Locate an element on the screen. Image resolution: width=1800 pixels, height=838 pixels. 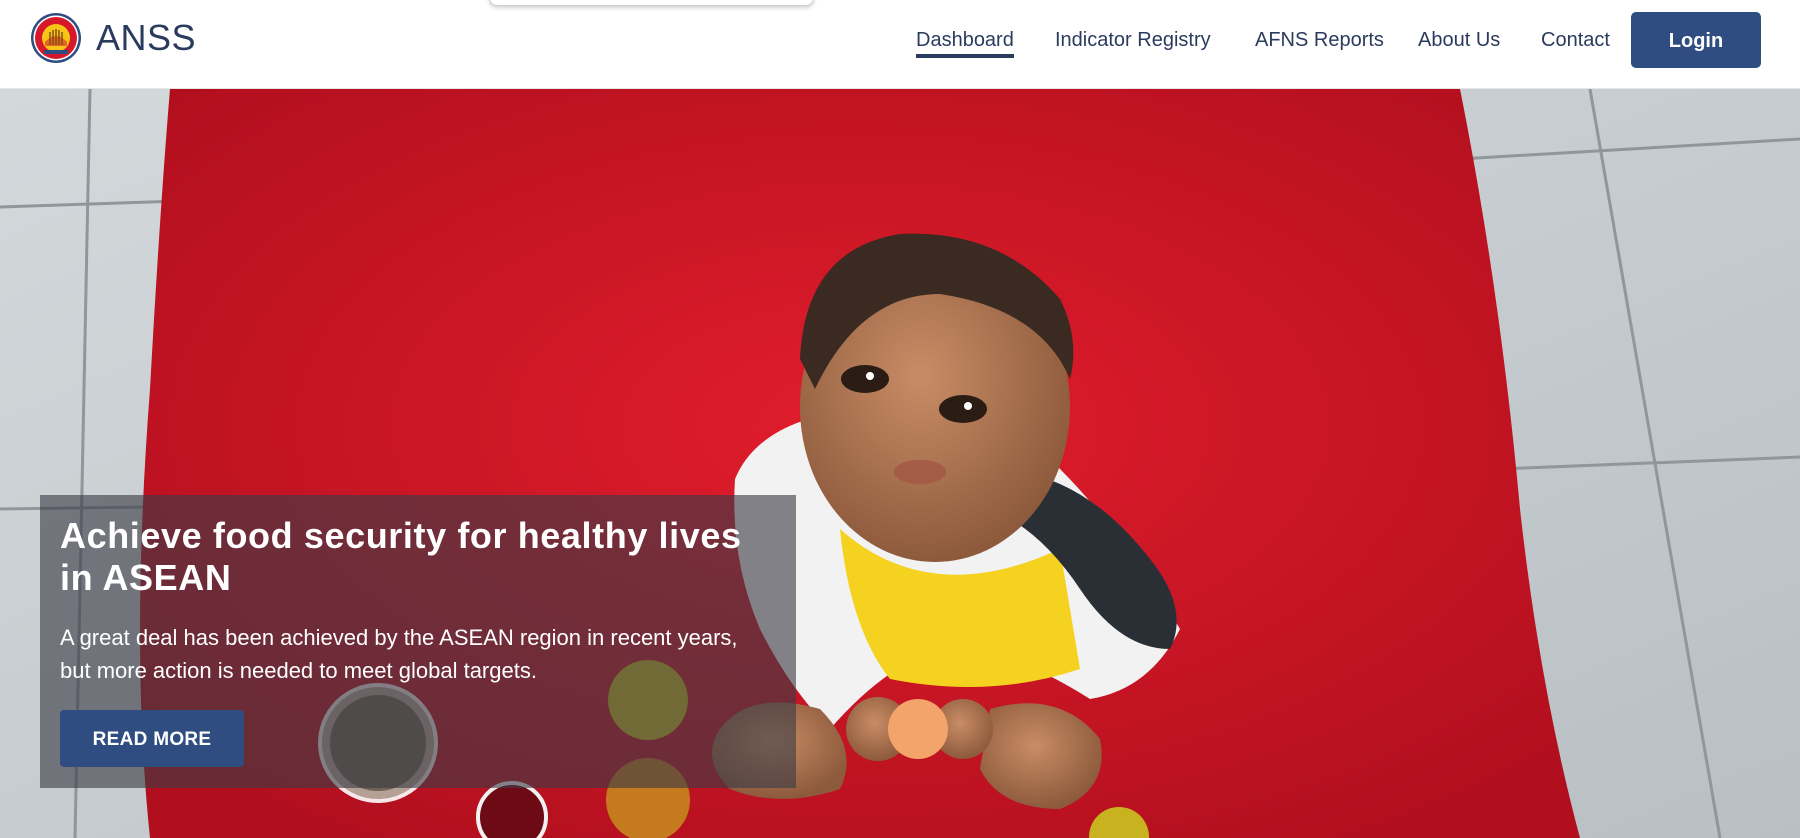
search-dropdown-panel is located at coordinates (651, 3).